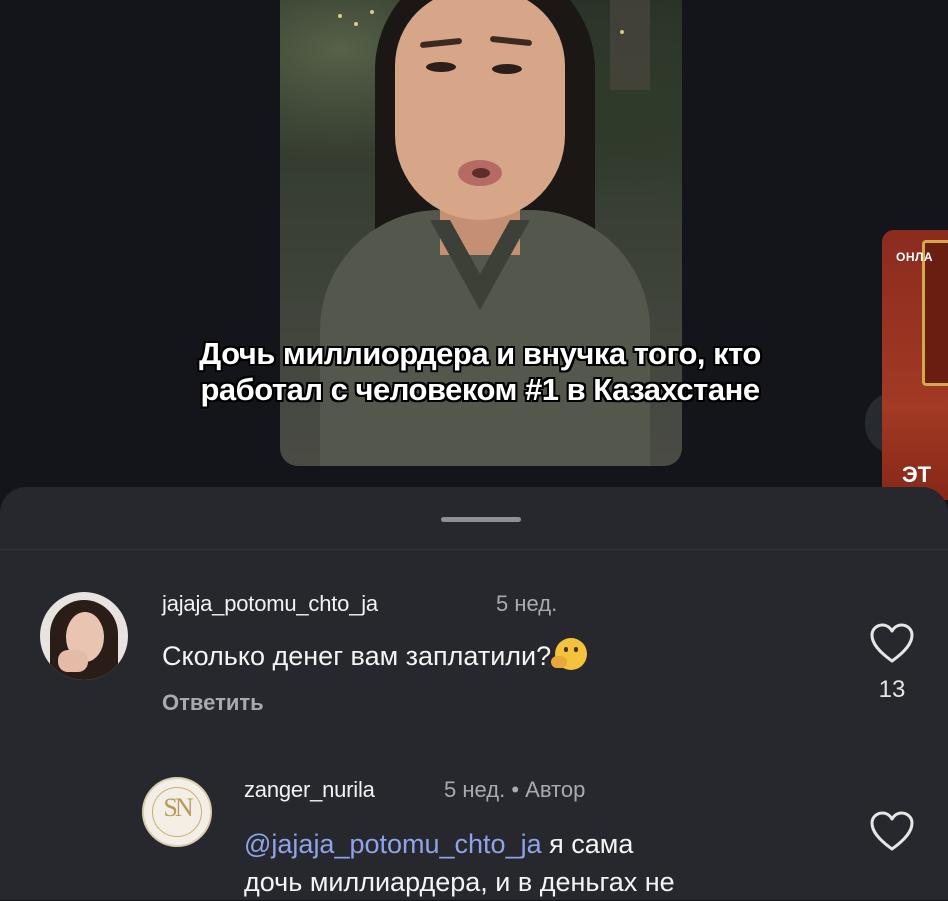 Image resolution: width=948 pixels, height=901 pixels. I want to click on comment-username: jajaja_potomu_chto_ja, so click(270, 604).